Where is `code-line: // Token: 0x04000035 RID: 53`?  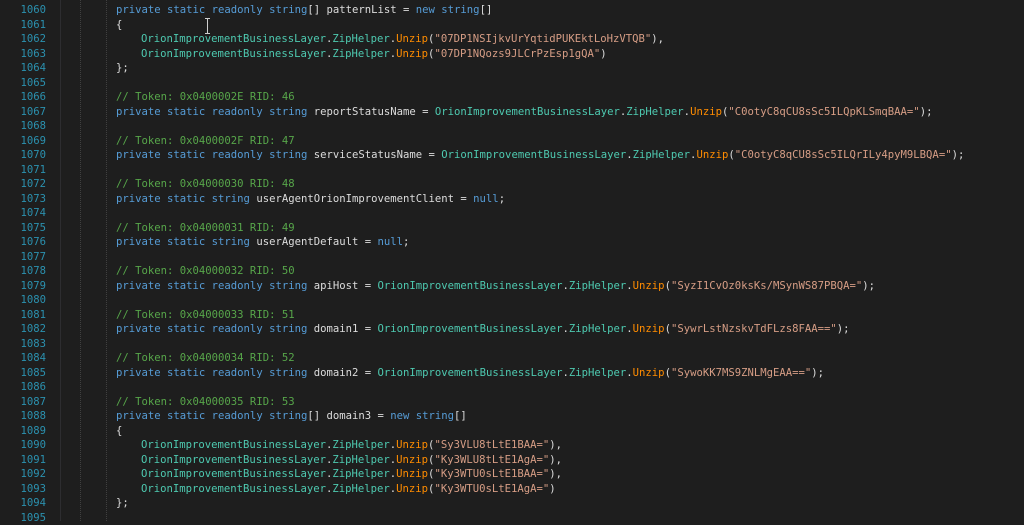
code-line: // Token: 0x04000035 RID: 53 is located at coordinates (205, 402).